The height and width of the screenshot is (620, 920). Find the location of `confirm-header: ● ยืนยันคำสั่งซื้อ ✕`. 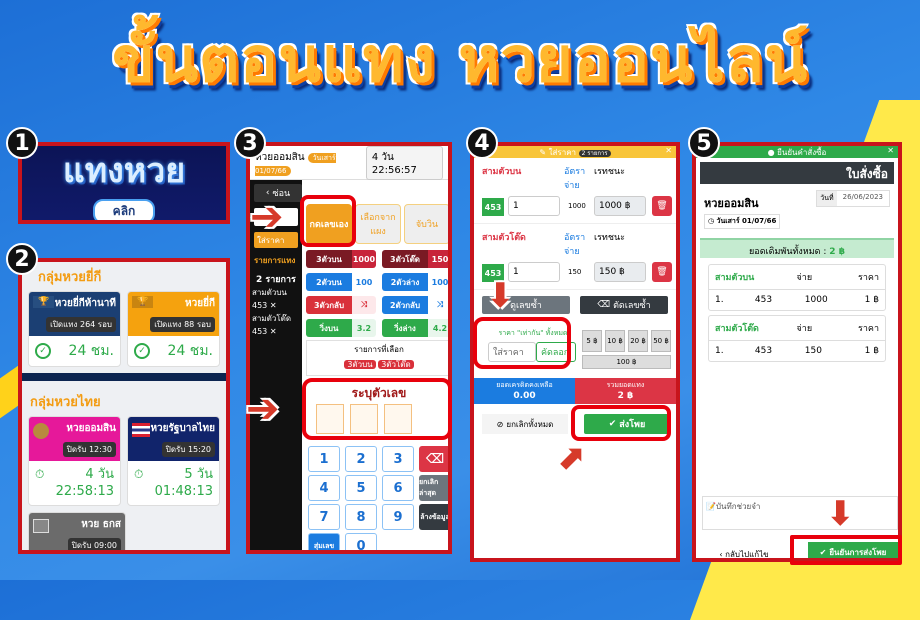

confirm-header: ● ยืนยันคำสั่งซื้อ ✕ is located at coordinates (797, 152).